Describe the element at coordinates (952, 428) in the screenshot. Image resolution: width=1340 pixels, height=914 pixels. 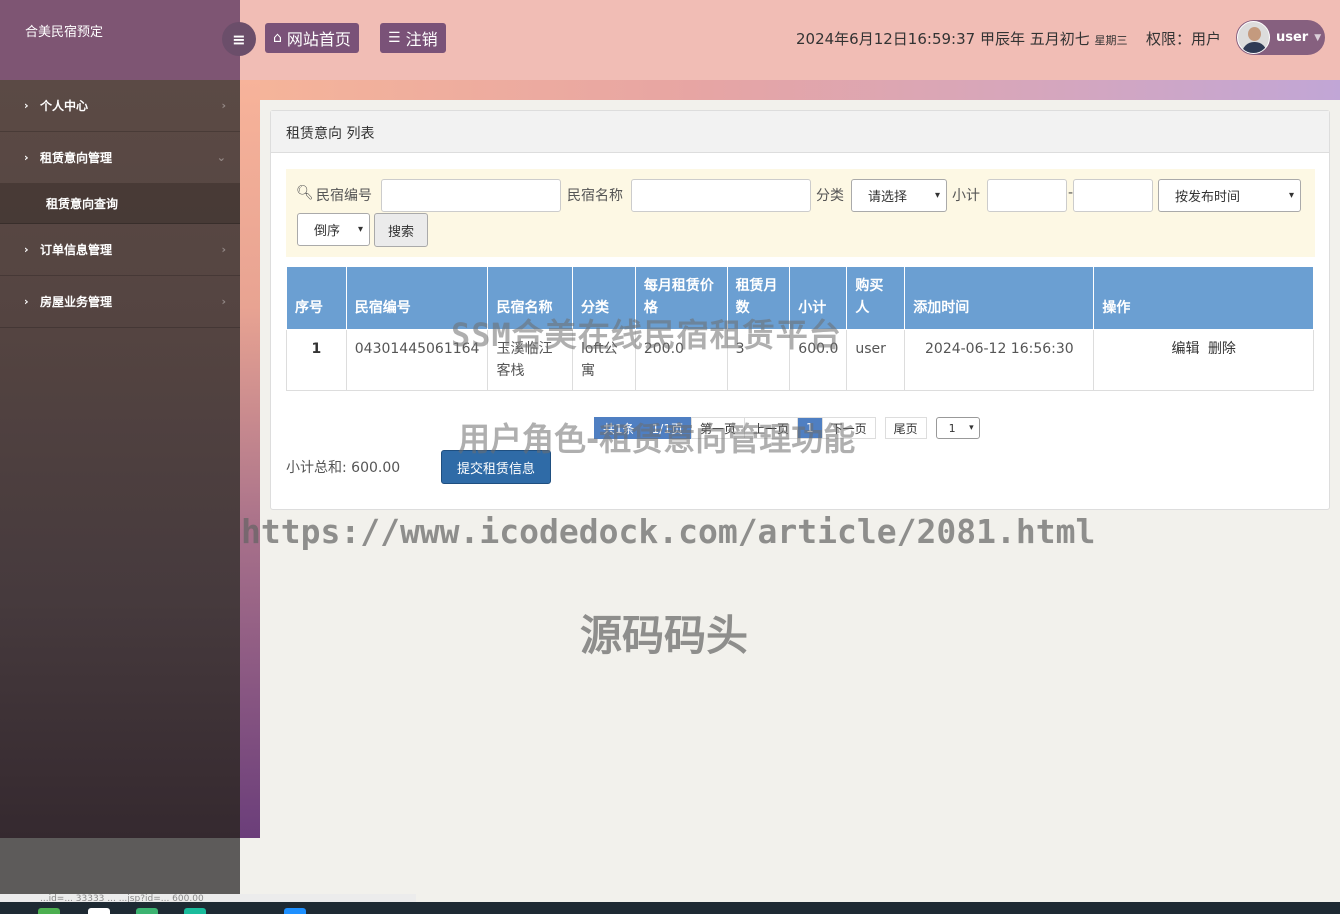
I see `page-select-value: 1` at that location.